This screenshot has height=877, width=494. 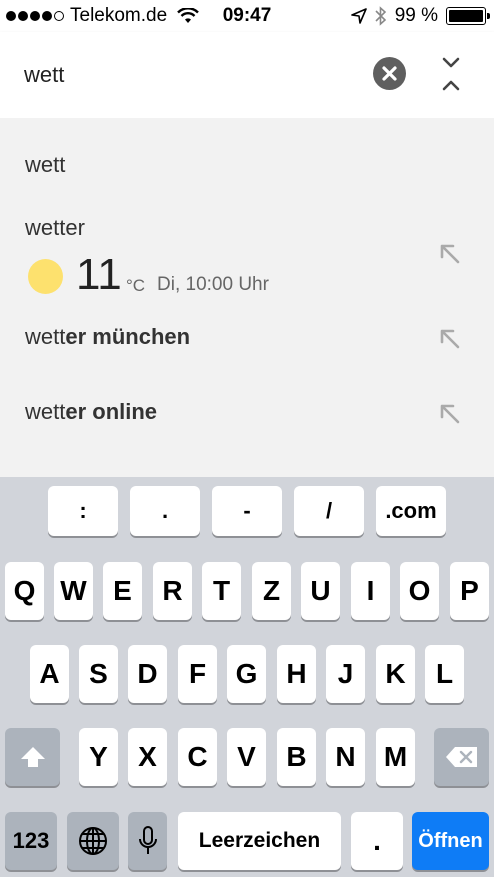 What do you see at coordinates (221, 591) in the screenshot?
I see `key-t: T` at bounding box center [221, 591].